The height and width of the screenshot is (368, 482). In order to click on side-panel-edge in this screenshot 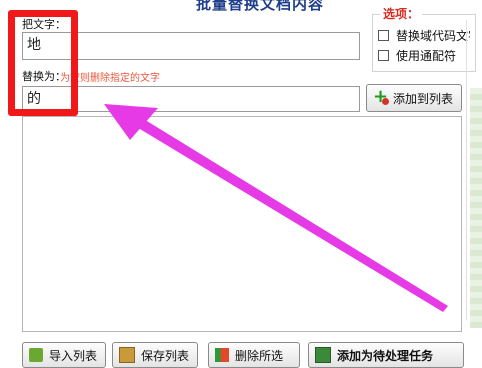, I will do `click(476, 208)`.